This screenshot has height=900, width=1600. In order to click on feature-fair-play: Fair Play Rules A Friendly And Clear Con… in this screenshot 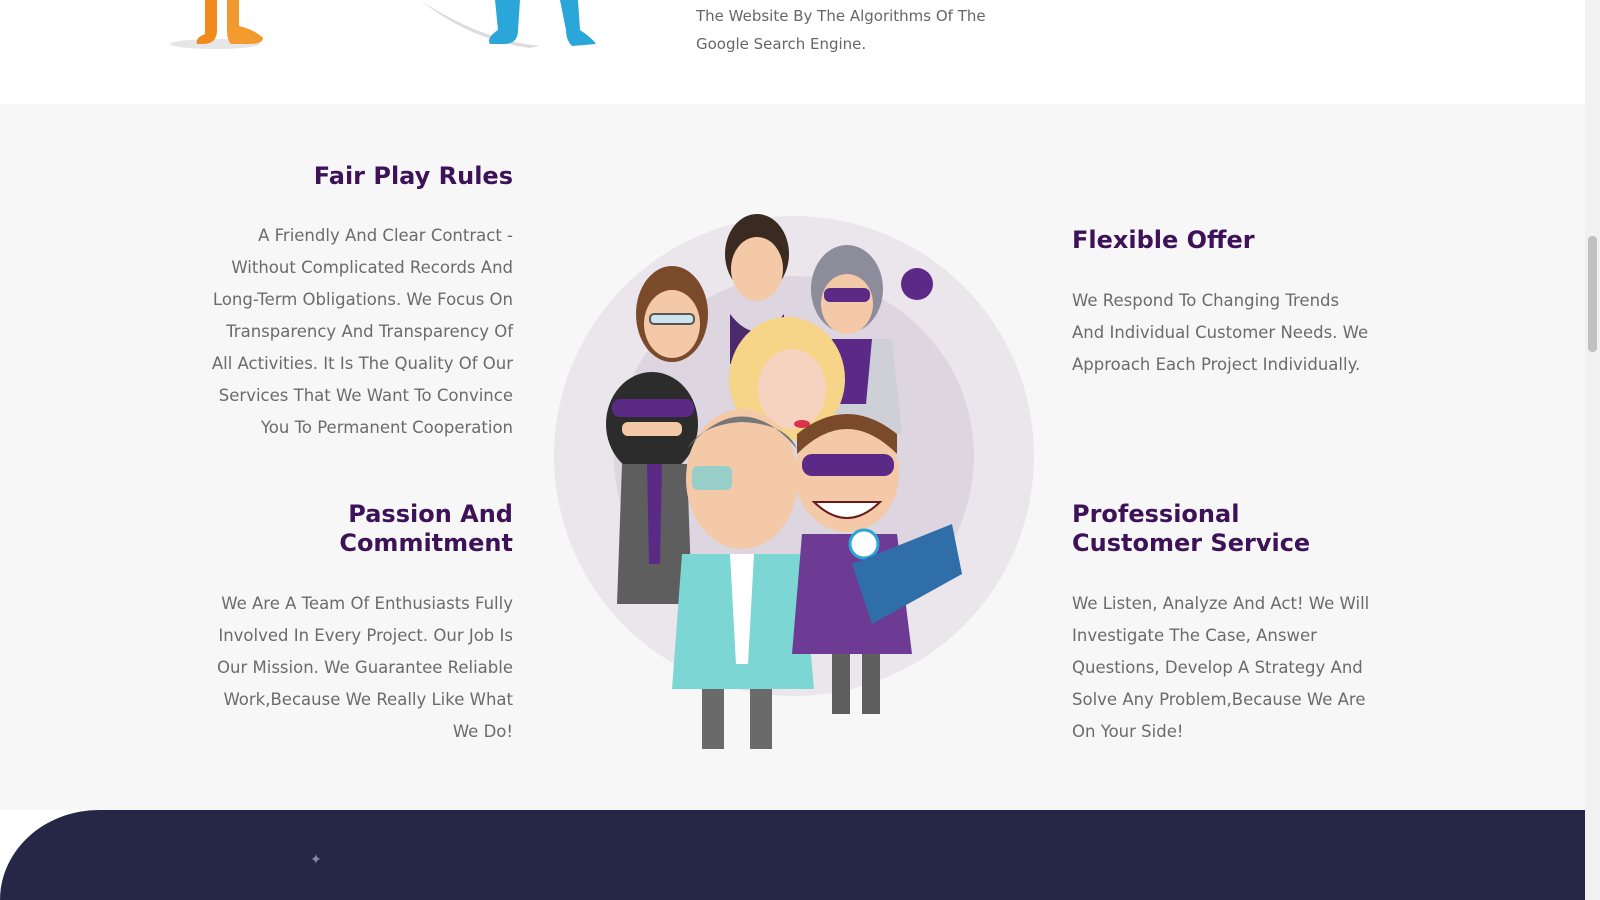, I will do `click(359, 303)`.